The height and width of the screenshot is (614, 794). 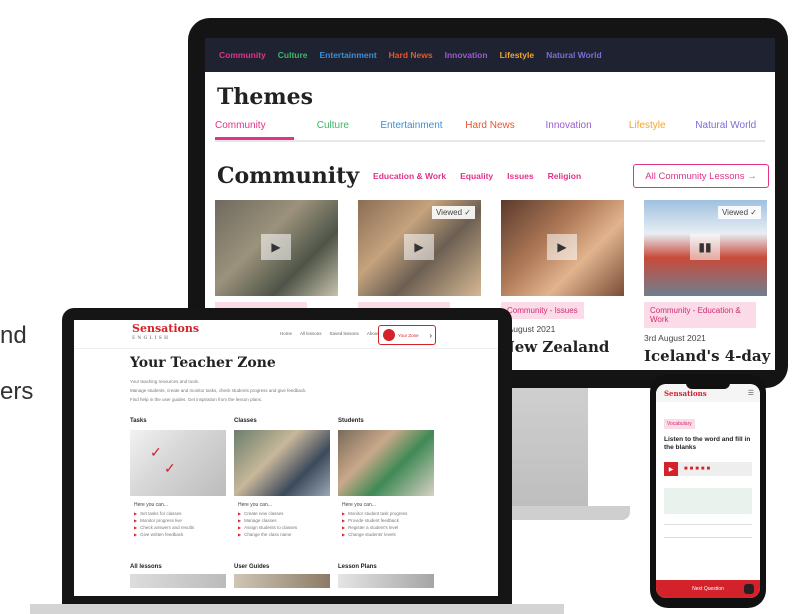 I want to click on lesson-title: New Zealand, so click(x=555, y=347).